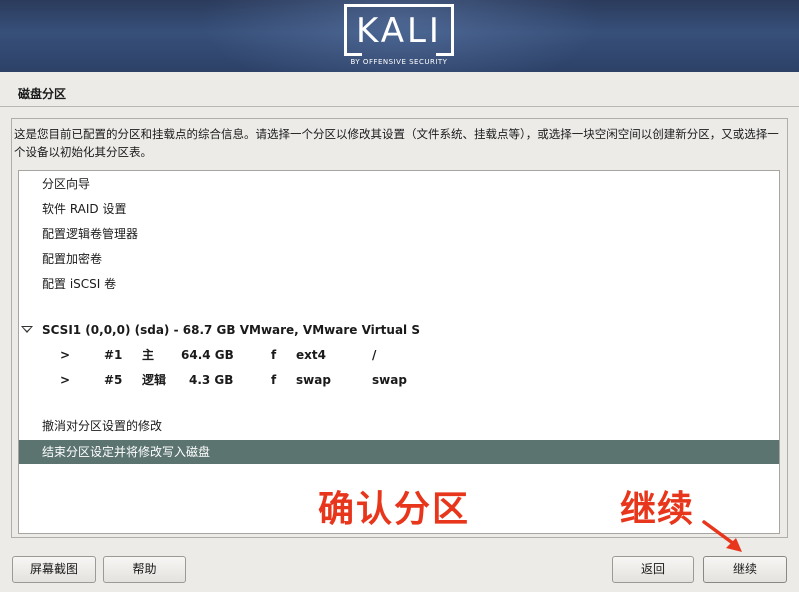 This screenshot has height=592, width=799. What do you see at coordinates (54, 569) in the screenshot?
I see `screenshot-button: 屏幕截图` at bounding box center [54, 569].